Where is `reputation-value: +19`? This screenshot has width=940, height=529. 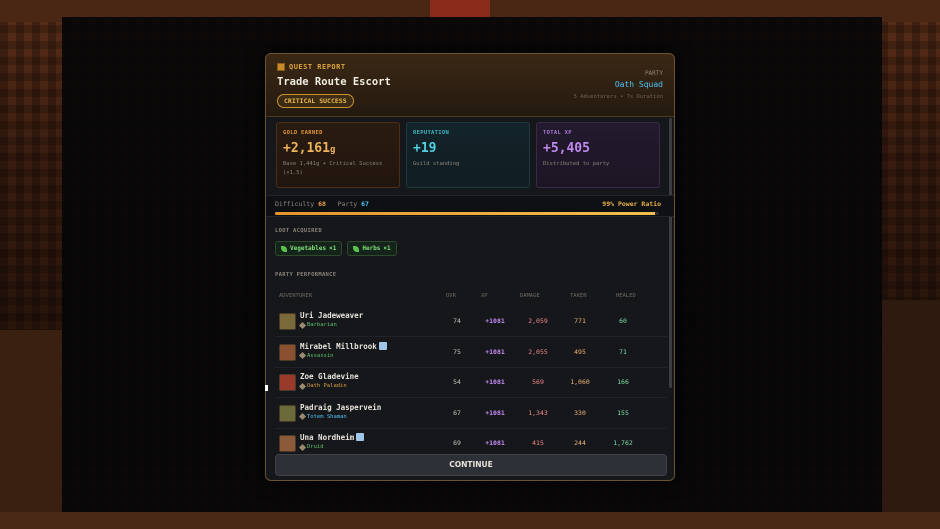 reputation-value: +19 is located at coordinates (425, 148).